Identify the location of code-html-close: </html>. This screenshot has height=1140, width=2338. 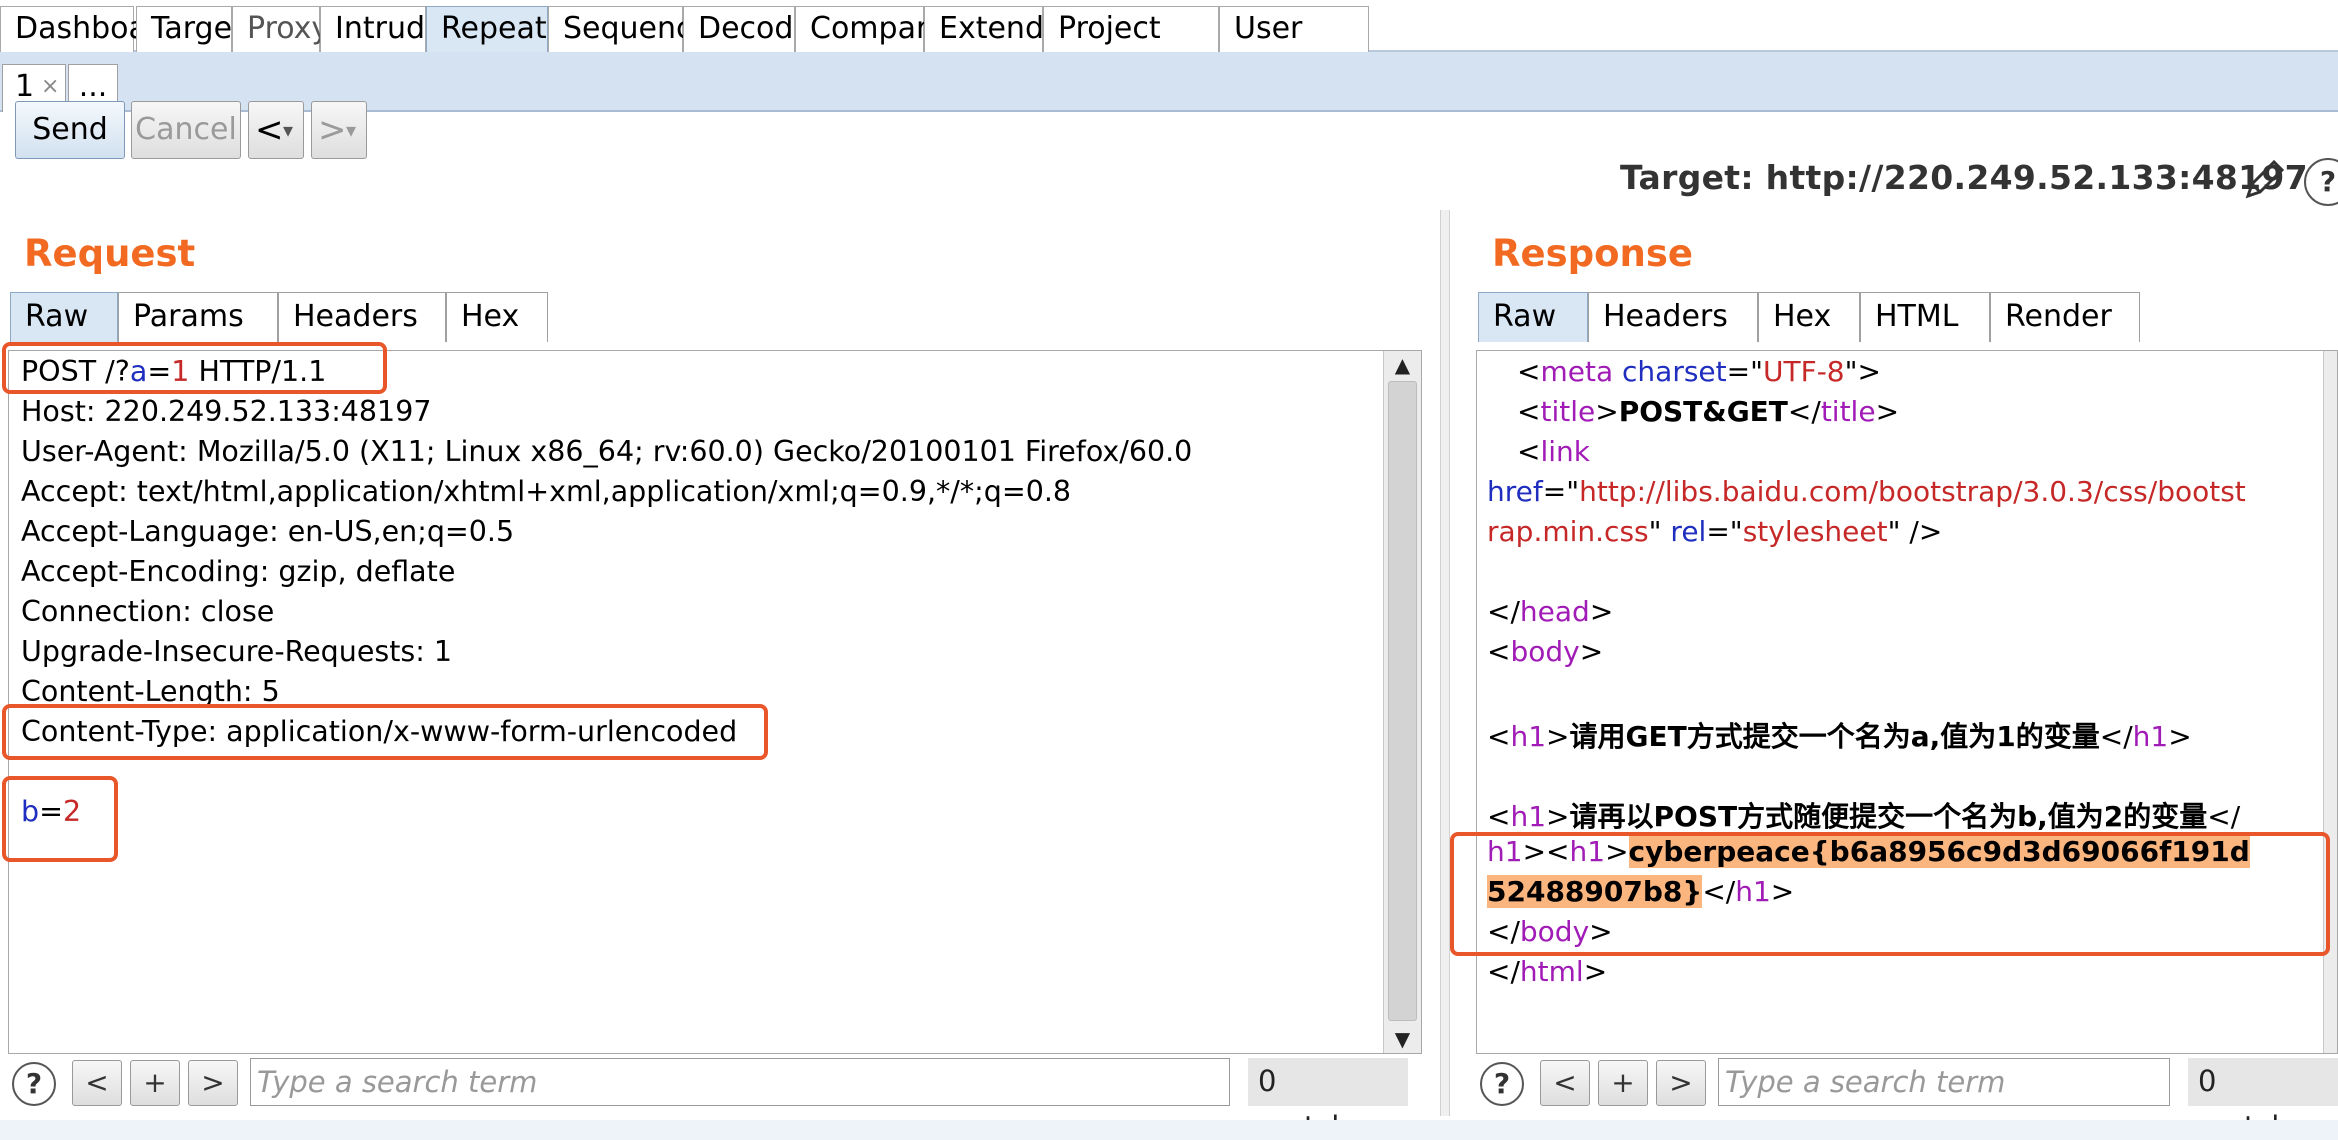
(1547, 971).